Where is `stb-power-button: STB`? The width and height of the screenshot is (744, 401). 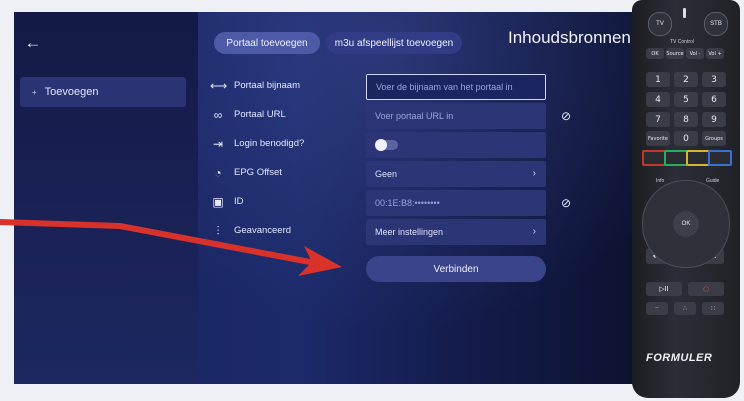 stb-power-button: STB is located at coordinates (716, 24).